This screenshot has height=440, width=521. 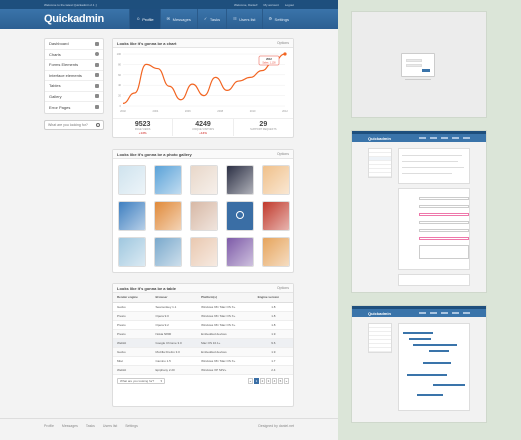 What do you see at coordinates (262, 380) in the screenshot?
I see `page-button: 2` at bounding box center [262, 380].